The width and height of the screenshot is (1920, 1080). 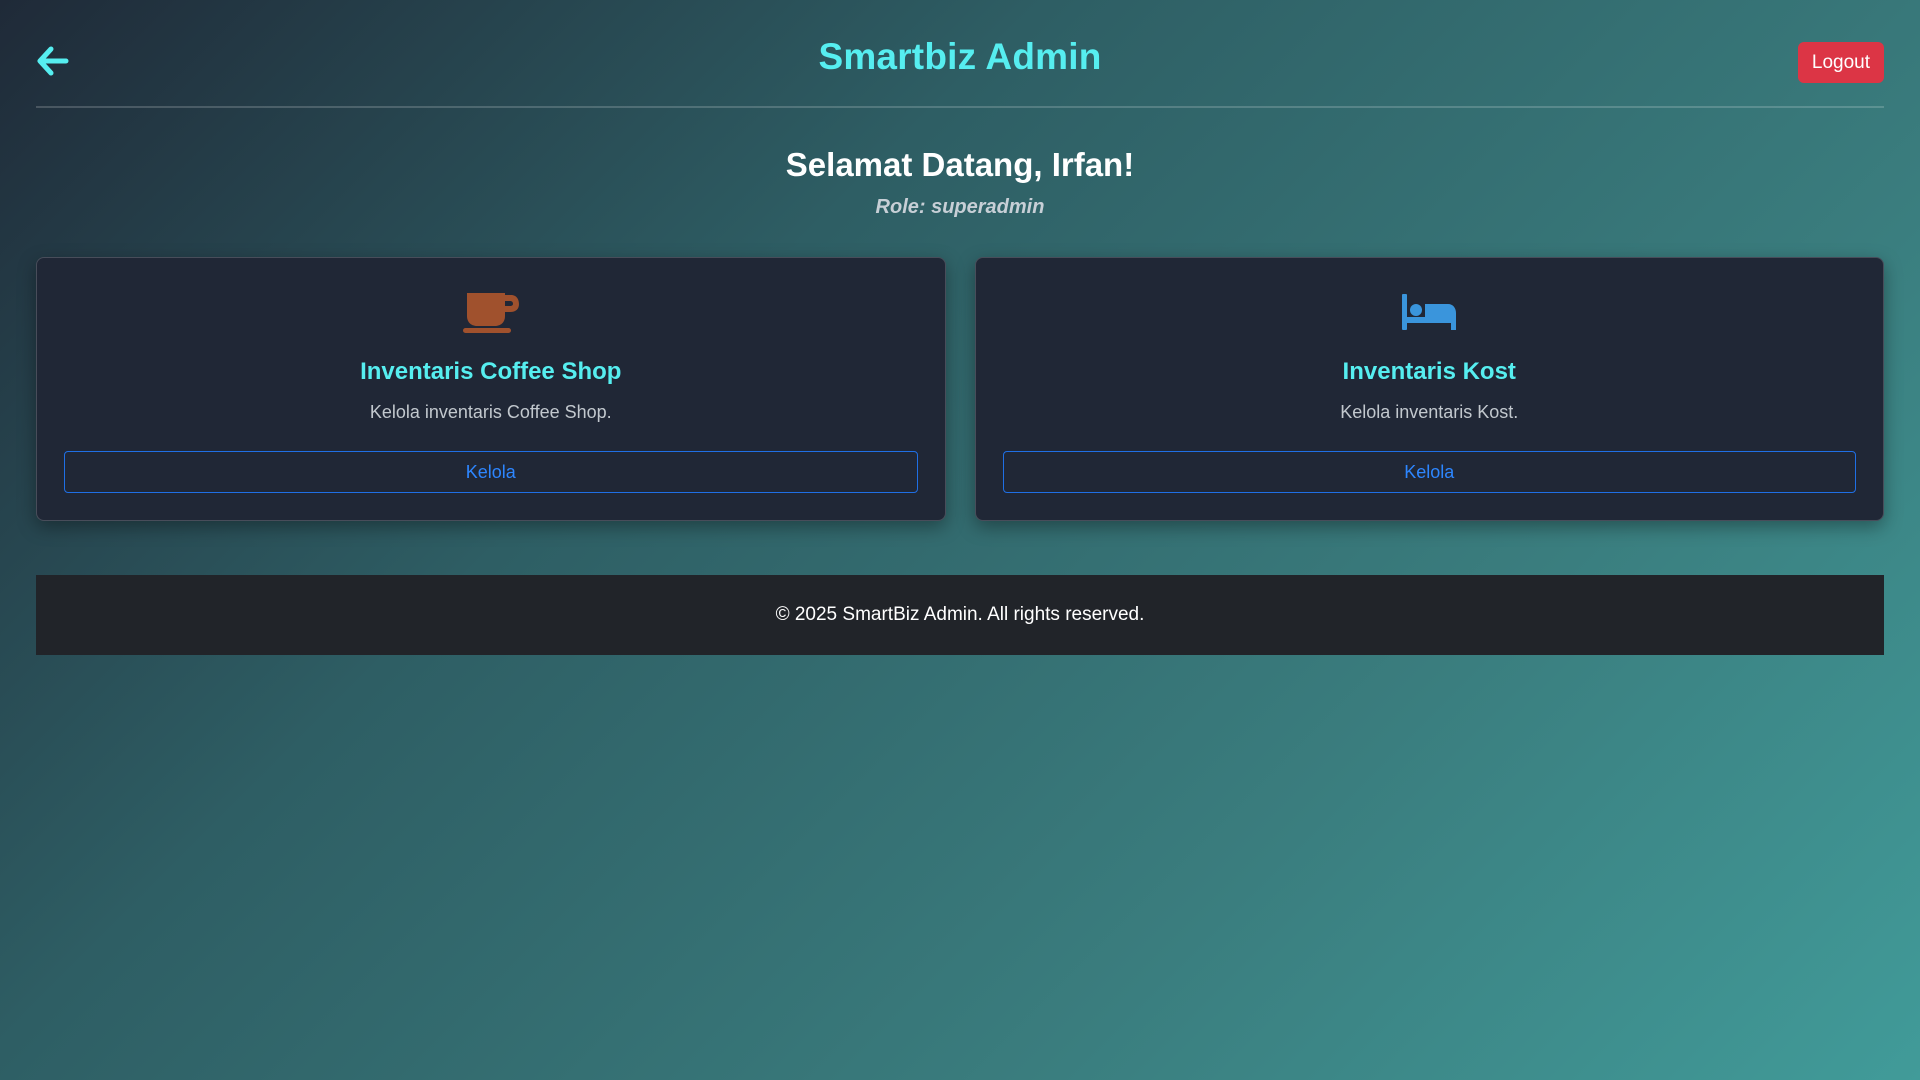 What do you see at coordinates (491, 472) in the screenshot?
I see `kelola-coffee-shop-button: Kelola` at bounding box center [491, 472].